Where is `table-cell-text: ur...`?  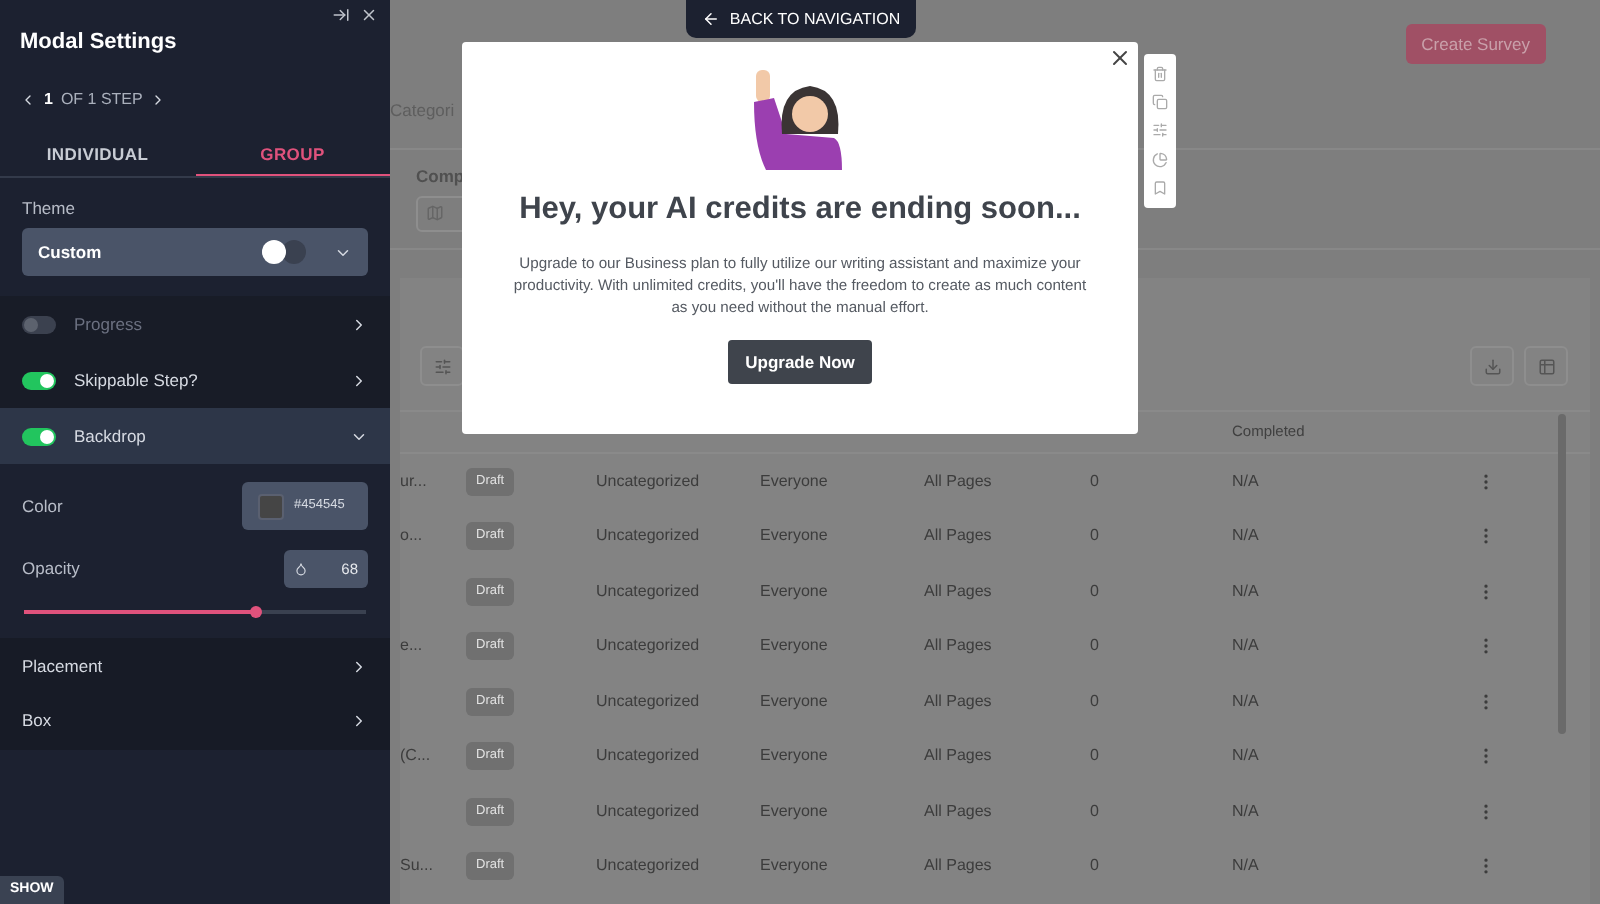
table-cell-text: ur... is located at coordinates (414, 481).